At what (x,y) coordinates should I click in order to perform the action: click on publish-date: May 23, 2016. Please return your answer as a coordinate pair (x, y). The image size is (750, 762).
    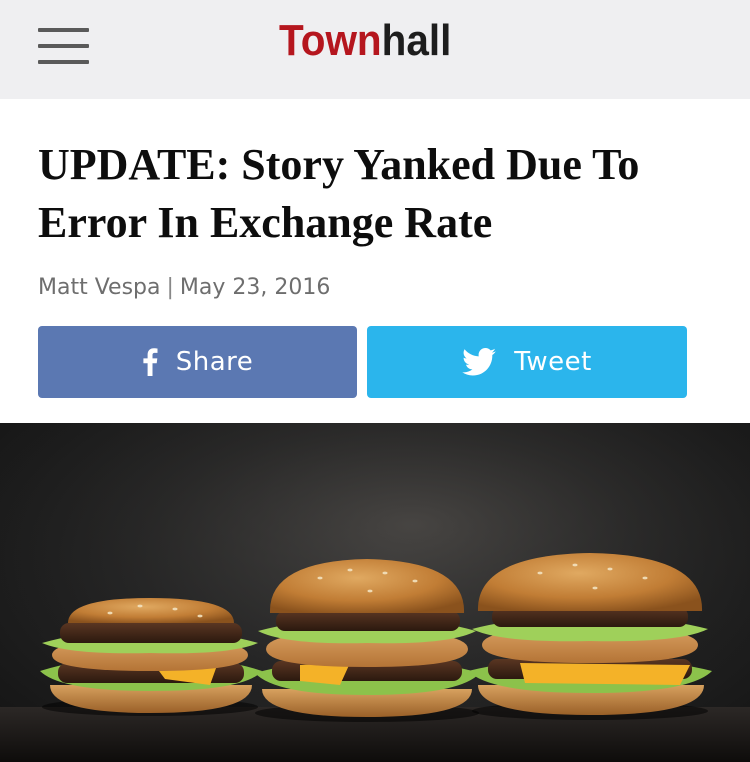
    Looking at the image, I should click on (255, 287).